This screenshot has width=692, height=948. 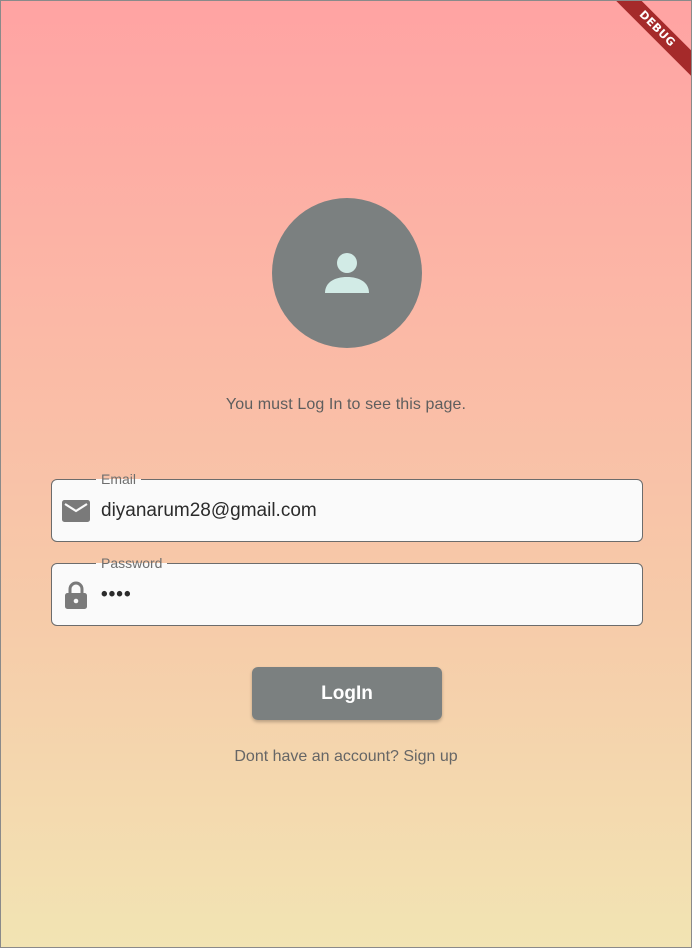 I want to click on password-input: ••••, so click(x=116, y=595).